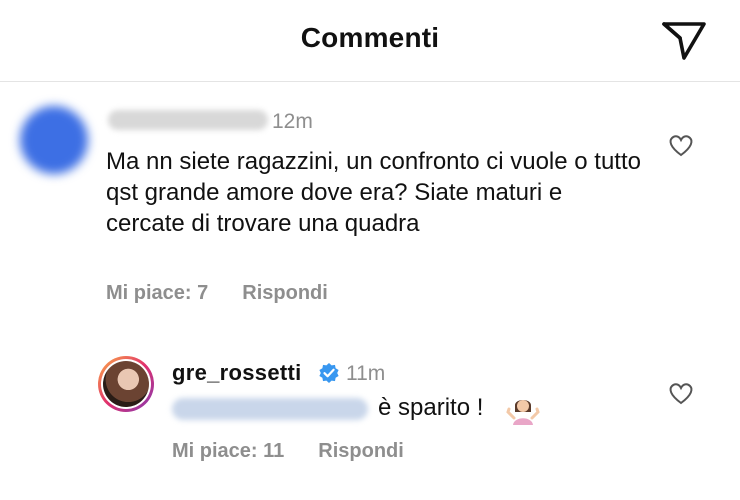 The image size is (740, 500). I want to click on likes-count: Mi piace: 7, so click(157, 293).